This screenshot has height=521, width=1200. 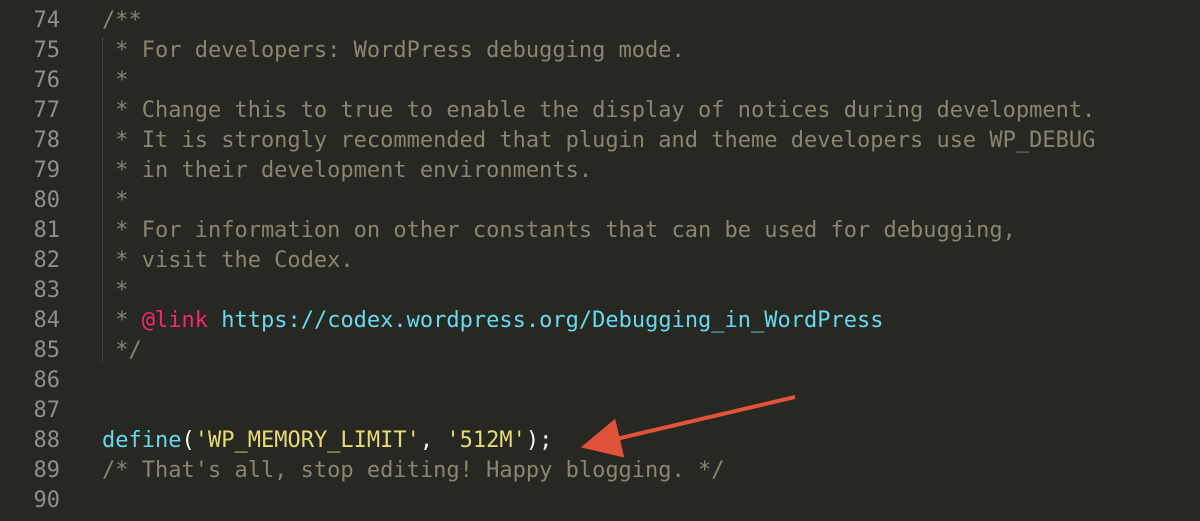 What do you see at coordinates (486, 440) in the screenshot?
I see `code-token: '512M'` at bounding box center [486, 440].